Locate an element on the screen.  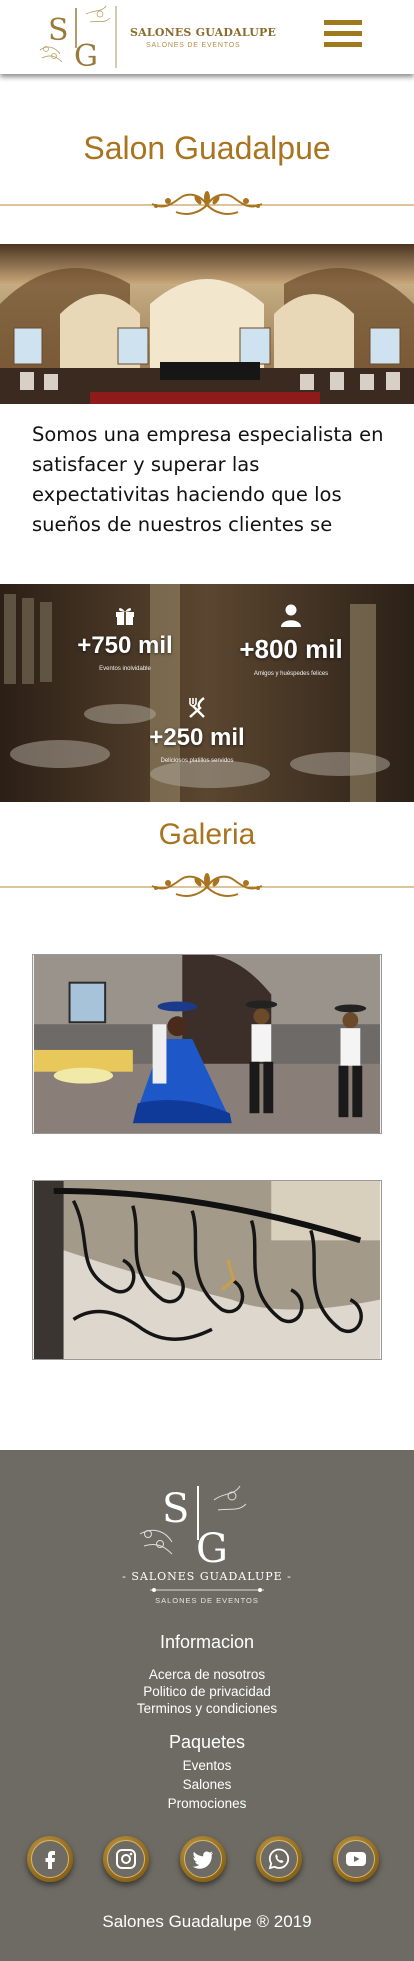
footer-link-terms: Terminos y condiciones is located at coordinates (207, 1708).